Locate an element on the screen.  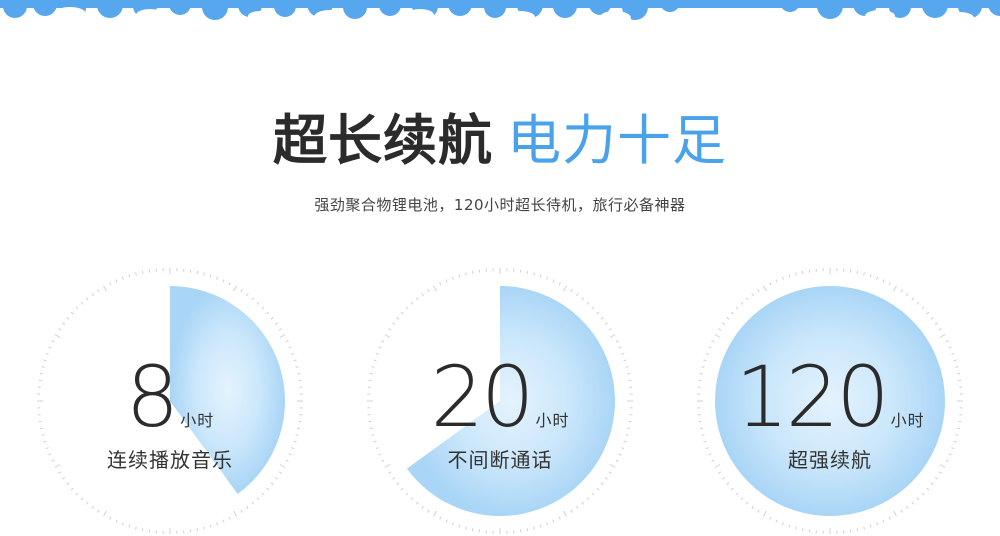
stat-value: 8 is located at coordinates (151, 397).